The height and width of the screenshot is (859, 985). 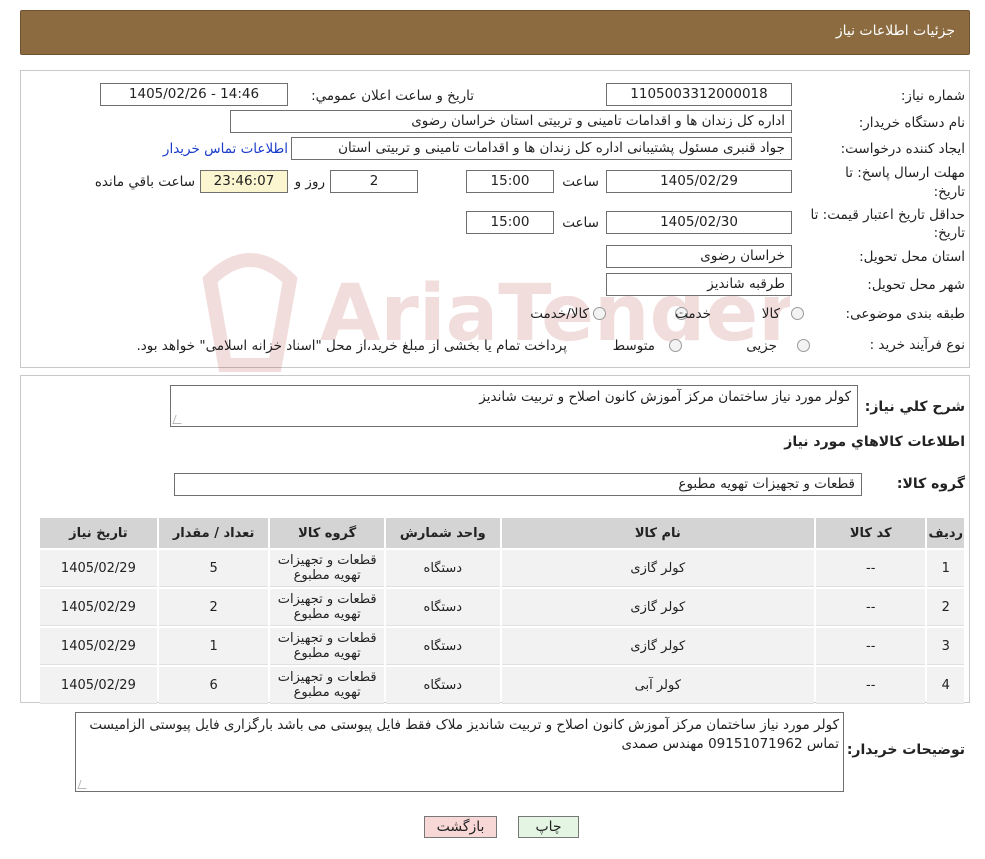 What do you see at coordinates (945, 607) in the screenshot?
I see `cell-row-number: 2` at bounding box center [945, 607].